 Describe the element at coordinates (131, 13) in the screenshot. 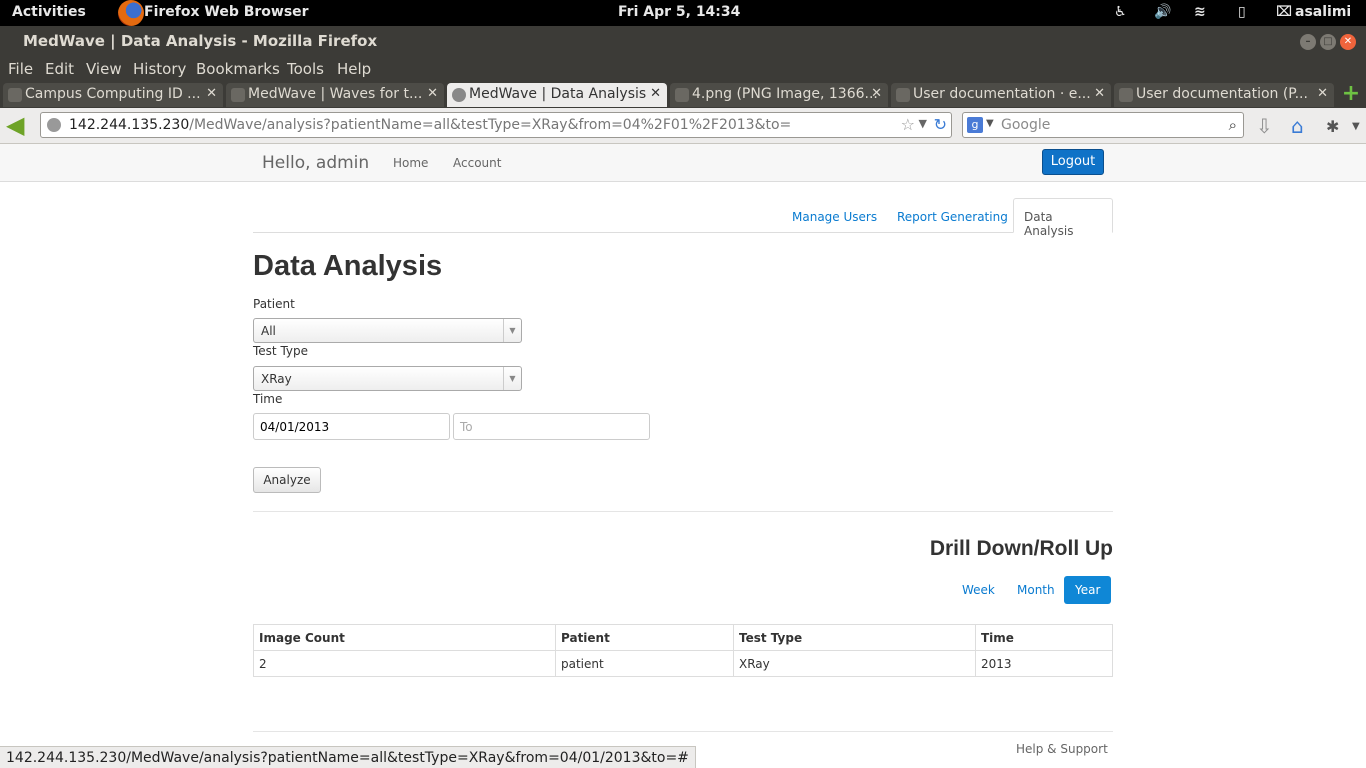

I see `firefox-icon` at that location.